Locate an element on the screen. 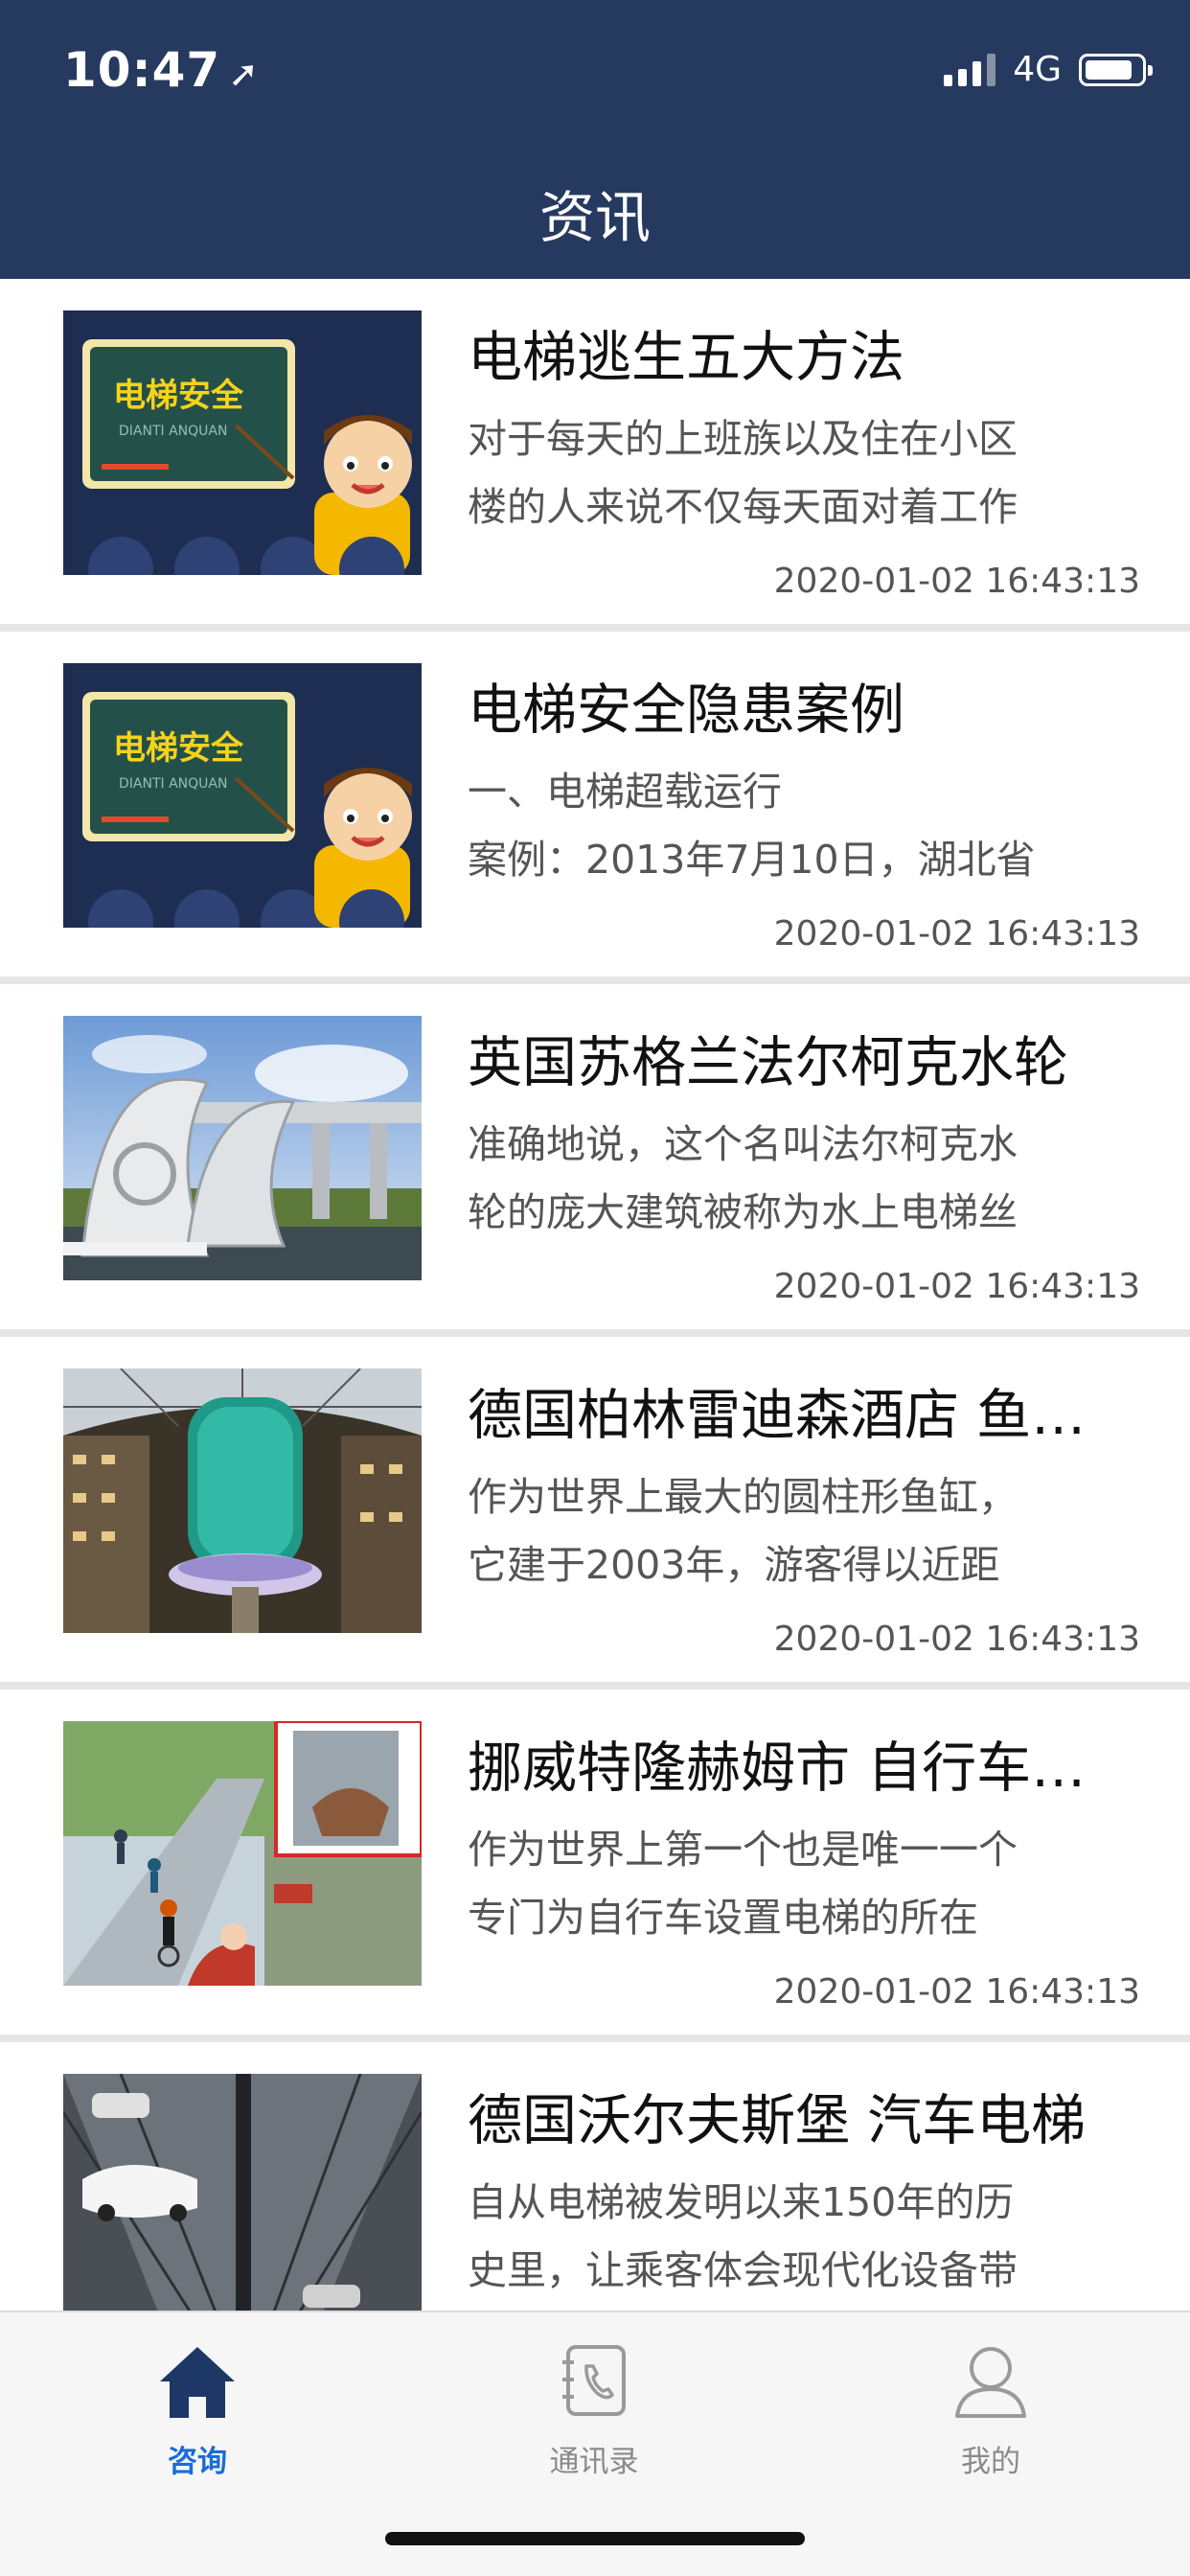 The height and width of the screenshot is (2576, 1190). article-summary: 自从电梯被发明以来150年的历 史里，让乘客体会现代化设备带 is located at coordinates (743, 2236).